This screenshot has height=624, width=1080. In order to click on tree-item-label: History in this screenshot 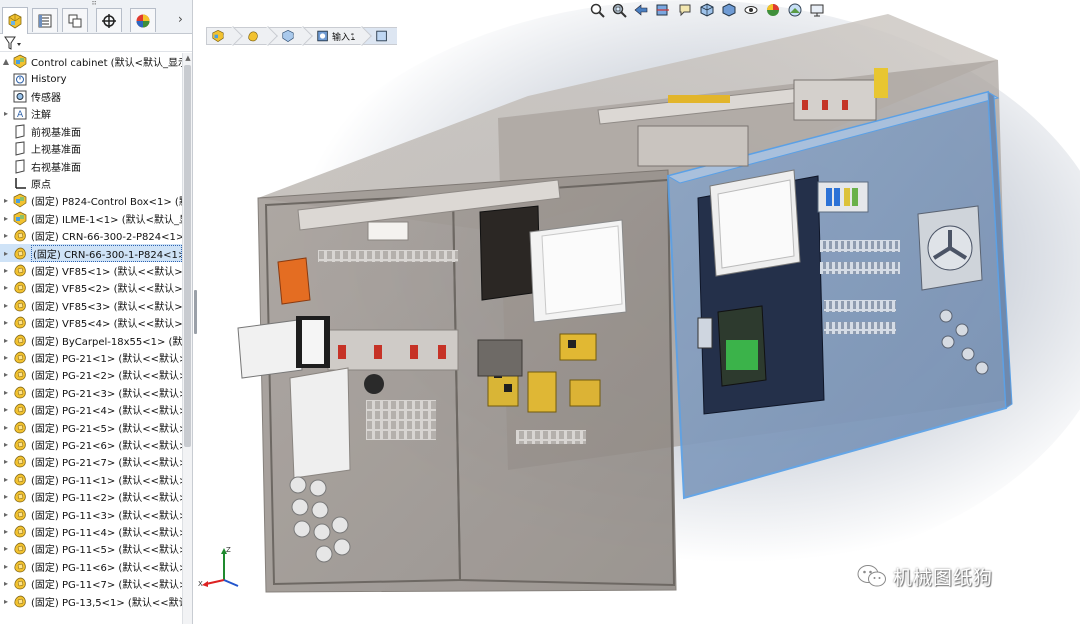, I will do `click(49, 79)`.